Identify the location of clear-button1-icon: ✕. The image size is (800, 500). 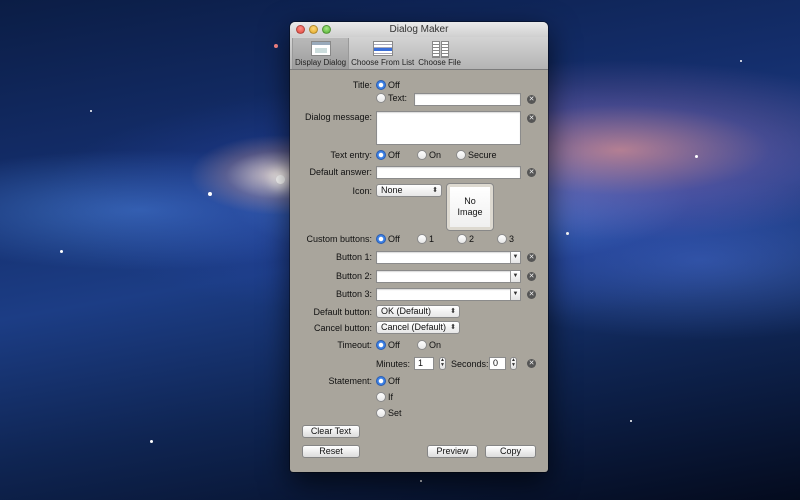
(531, 257).